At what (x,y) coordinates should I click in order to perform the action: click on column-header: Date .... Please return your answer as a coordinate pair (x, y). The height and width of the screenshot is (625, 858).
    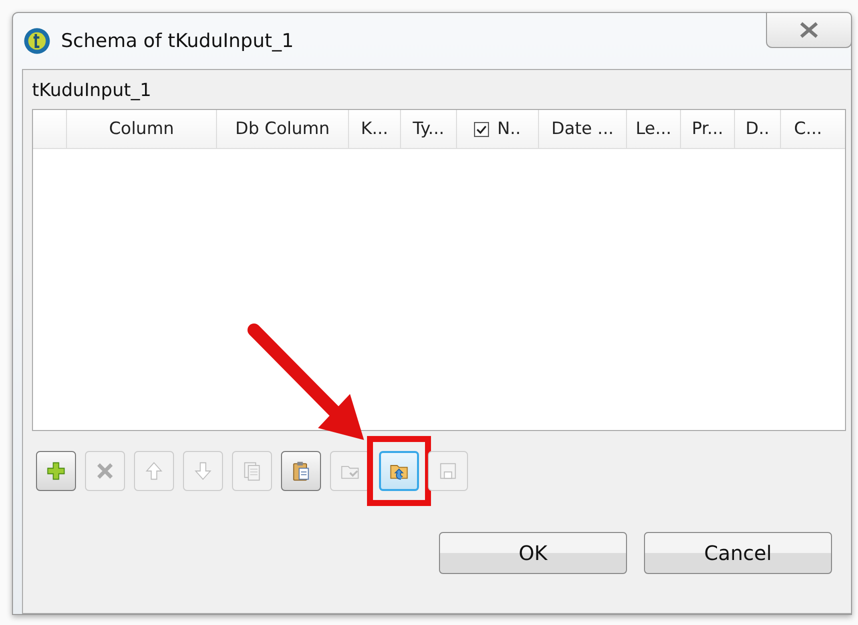
    Looking at the image, I should click on (583, 129).